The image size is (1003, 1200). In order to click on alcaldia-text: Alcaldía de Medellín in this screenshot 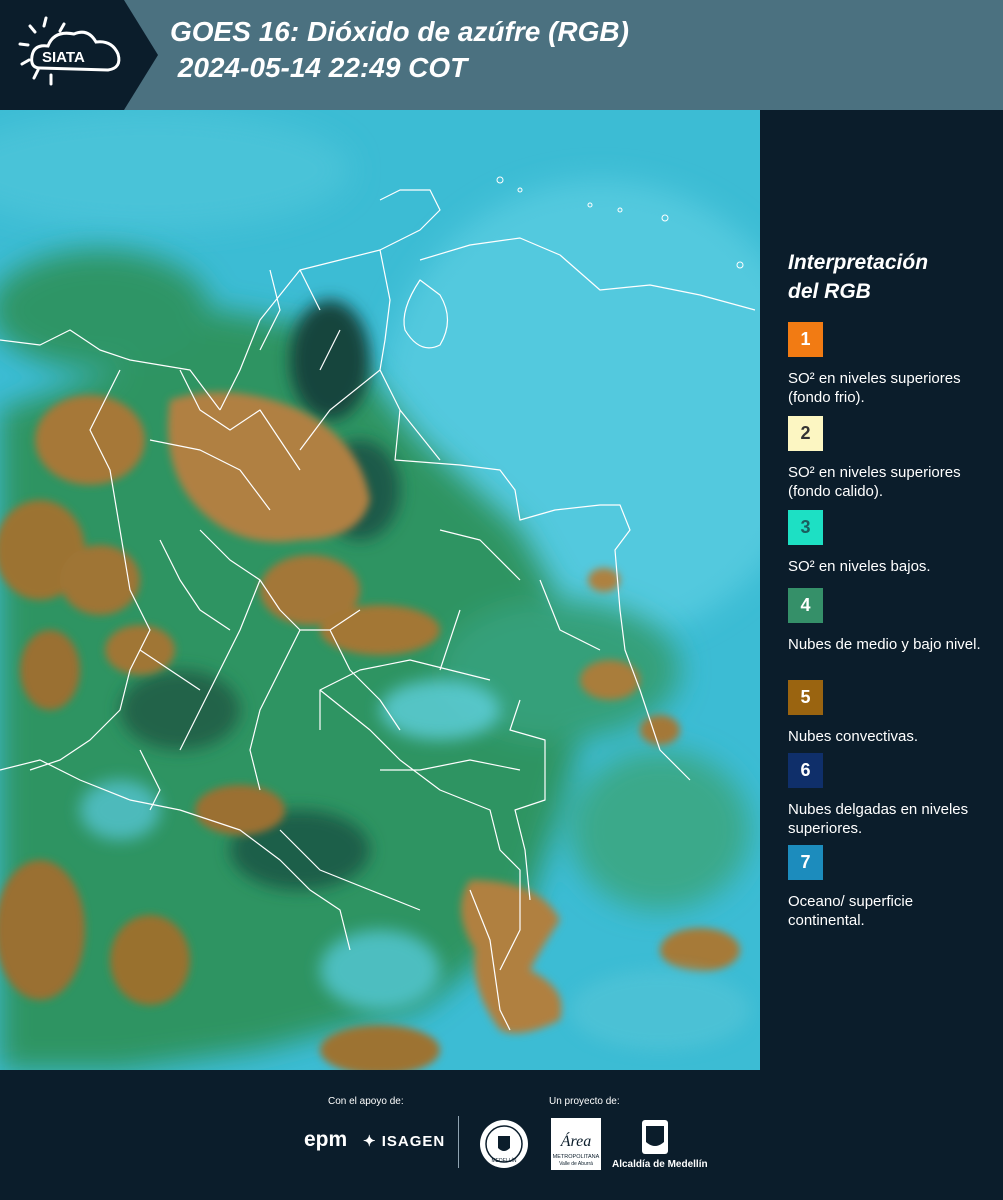, I will do `click(660, 1164)`.